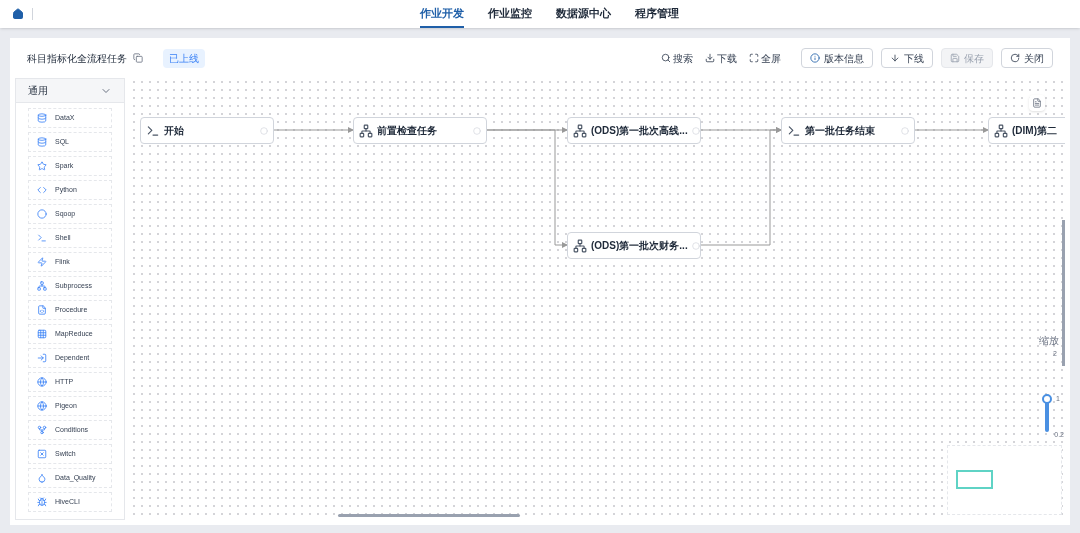  I want to click on nav-tab: 作业开发, so click(442, 14).